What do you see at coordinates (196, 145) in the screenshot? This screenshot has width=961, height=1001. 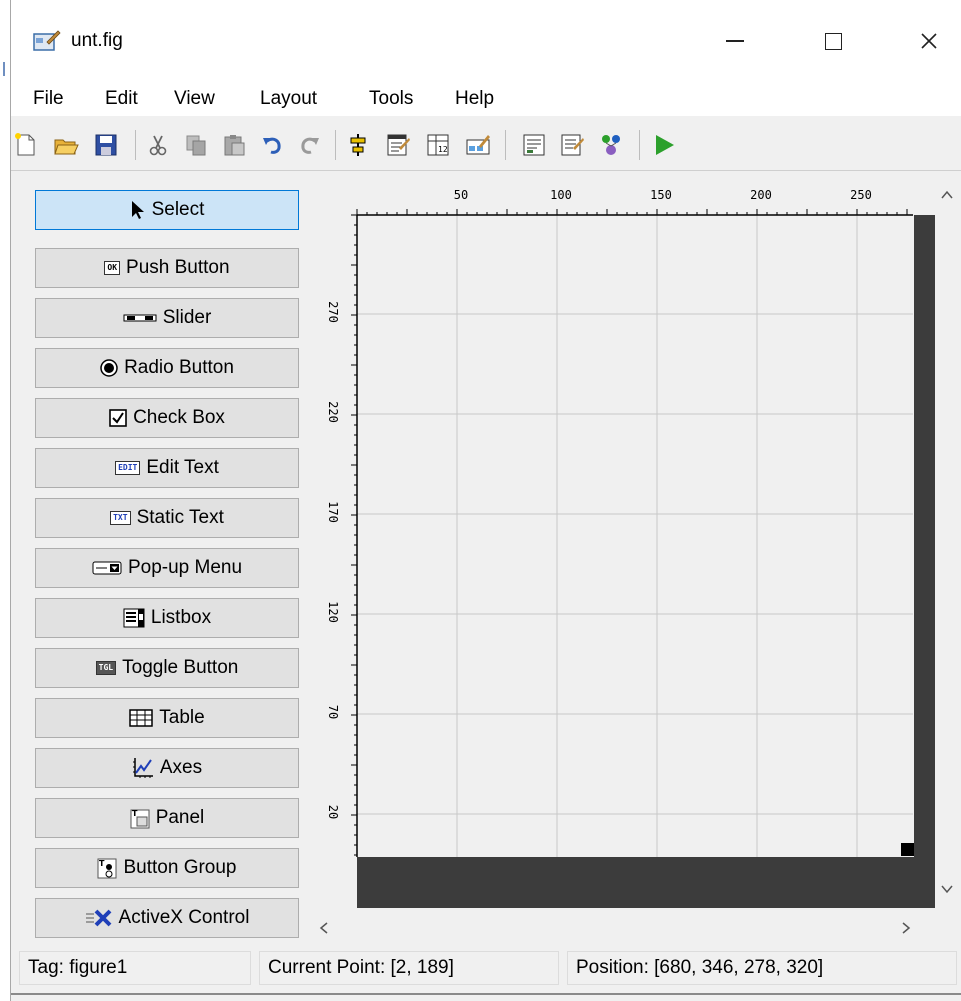 I see `copy-icon` at bounding box center [196, 145].